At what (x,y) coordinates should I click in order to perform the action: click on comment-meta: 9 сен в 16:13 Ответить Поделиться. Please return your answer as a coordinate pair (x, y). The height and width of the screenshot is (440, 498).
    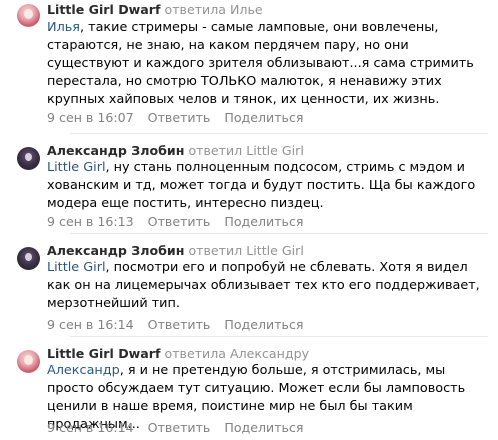
    Looking at the image, I should click on (175, 222).